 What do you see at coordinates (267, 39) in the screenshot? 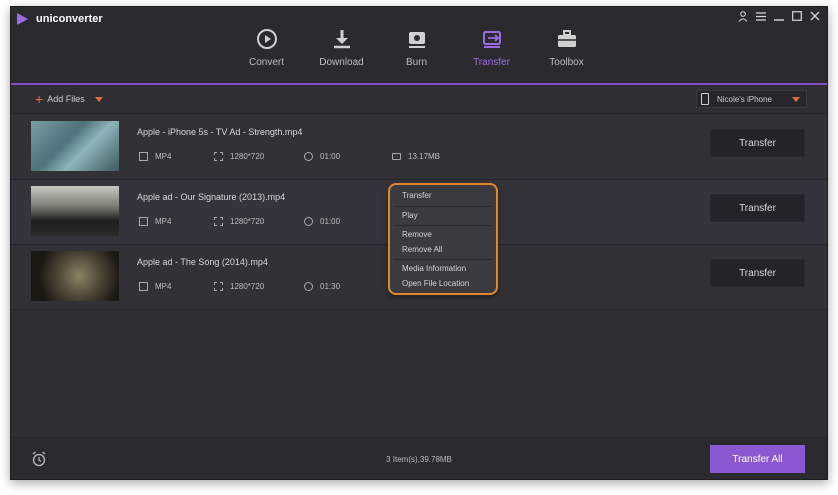
I see `convert-icon` at bounding box center [267, 39].